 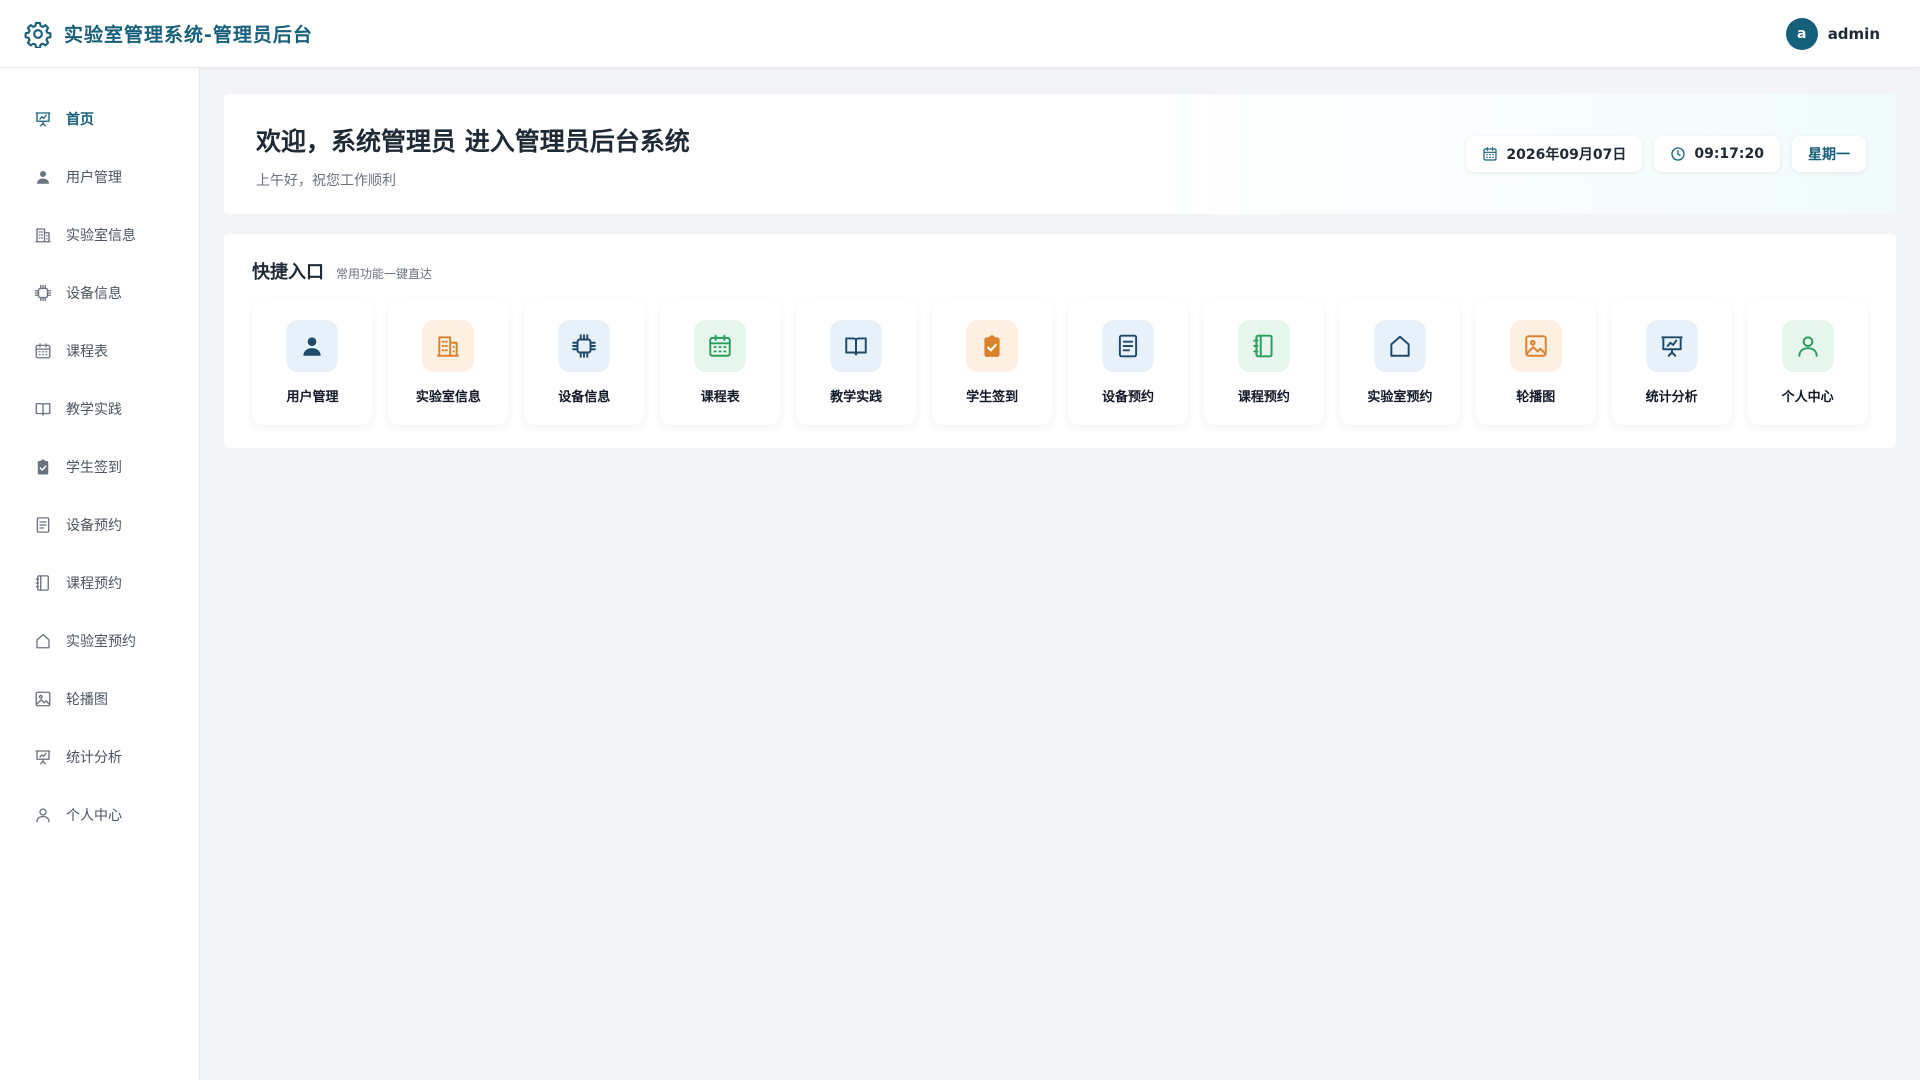 What do you see at coordinates (1264, 362) in the screenshot?
I see `quick-tile-course-booking: 课程预约` at bounding box center [1264, 362].